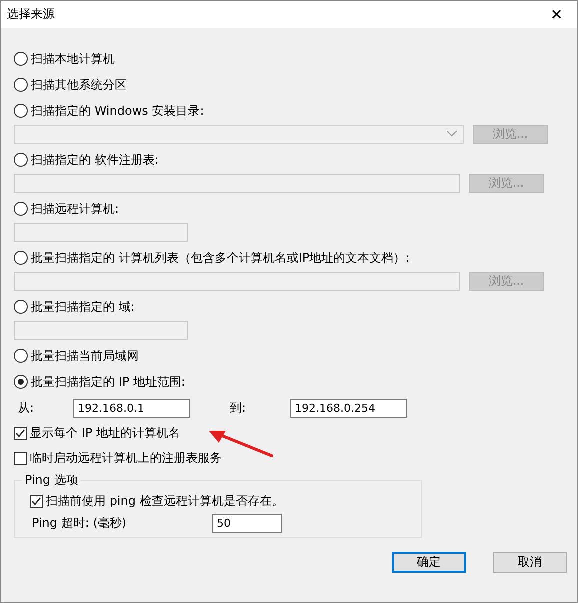 The height and width of the screenshot is (603, 578). I want to click on group-title: Ping 选项, so click(52, 480).